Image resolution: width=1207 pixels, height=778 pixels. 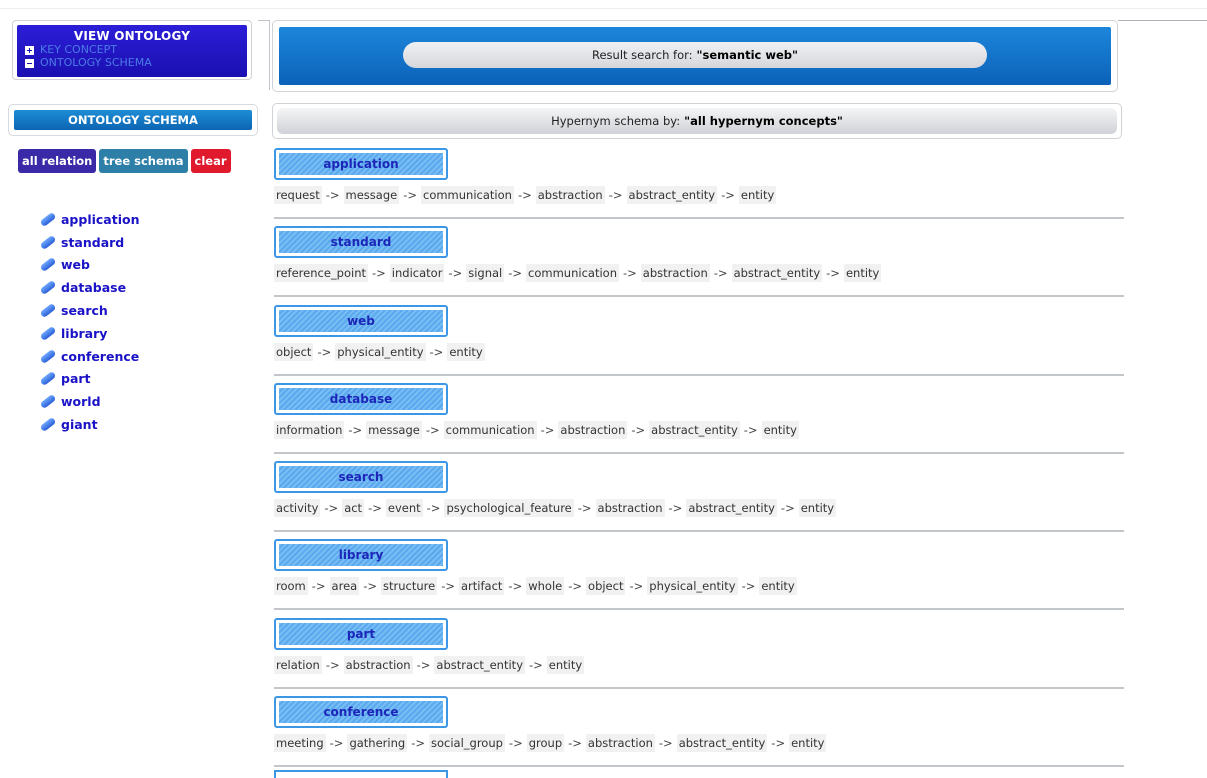 What do you see at coordinates (75, 264) in the screenshot?
I see `concept-label: web` at bounding box center [75, 264].